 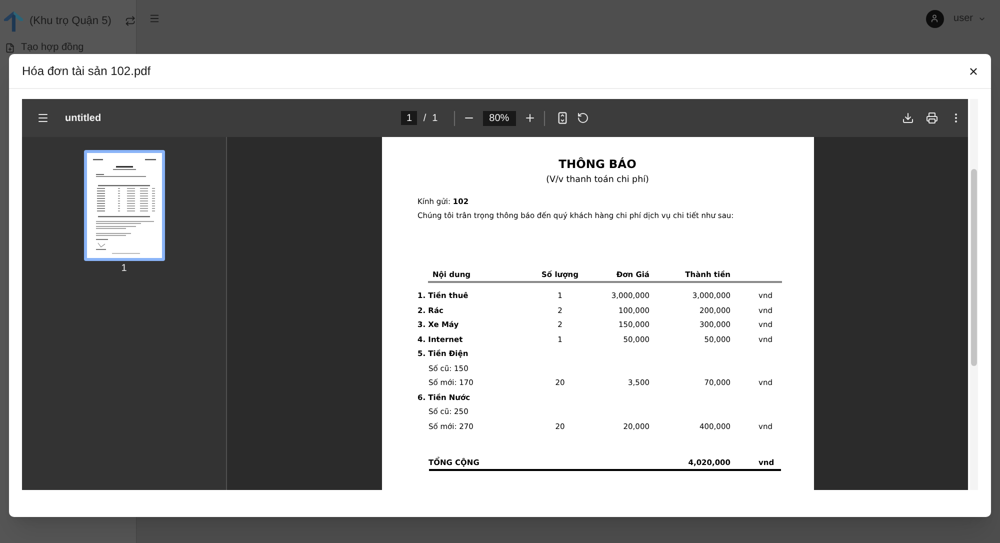 I want to click on sidebar-item: Tạo hợp đồng, so click(x=52, y=47).